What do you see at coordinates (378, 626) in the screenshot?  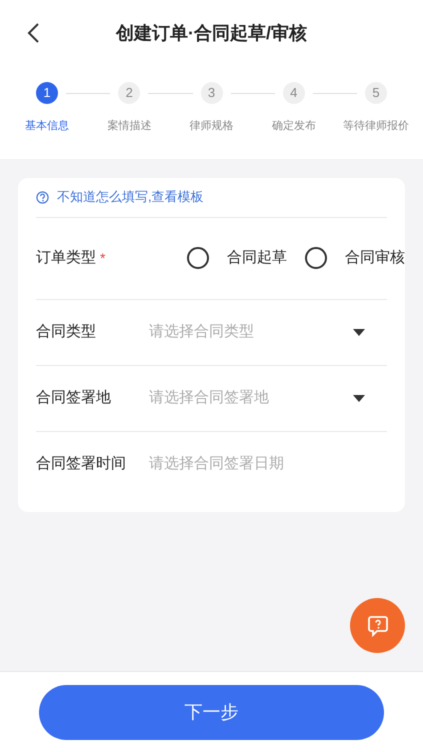 I see `chat-question-icon` at bounding box center [378, 626].